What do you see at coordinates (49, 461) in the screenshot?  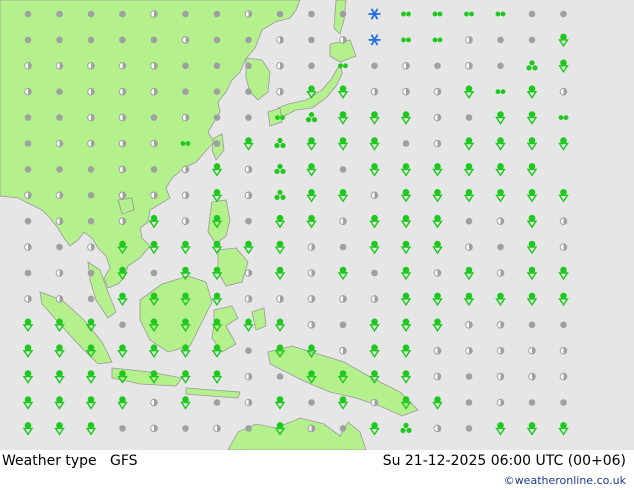 I see `weather-type-label: Weather type` at bounding box center [49, 461].